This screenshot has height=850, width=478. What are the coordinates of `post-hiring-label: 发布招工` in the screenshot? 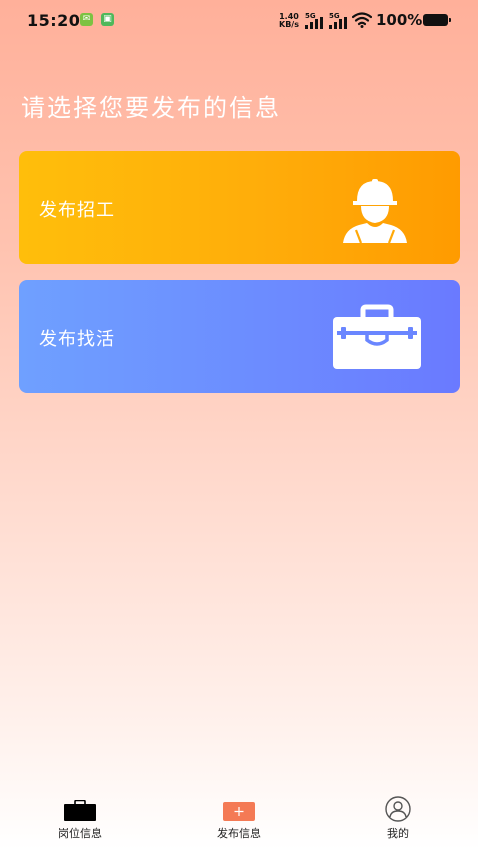 It's located at (77, 210).